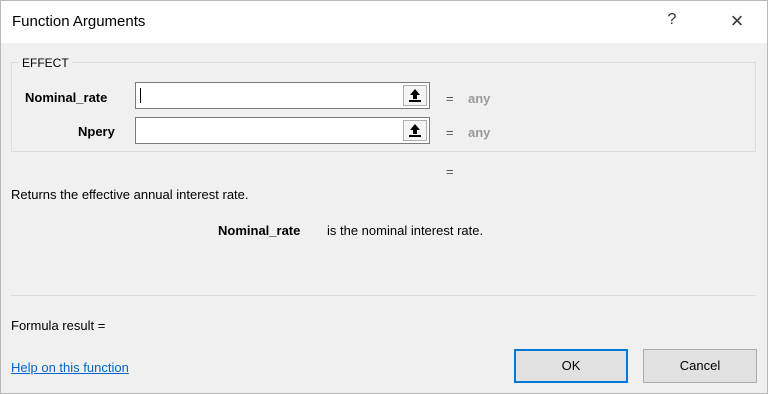 The width and height of the screenshot is (768, 394). Describe the element at coordinates (571, 366) in the screenshot. I see `ok-button: OK` at that location.